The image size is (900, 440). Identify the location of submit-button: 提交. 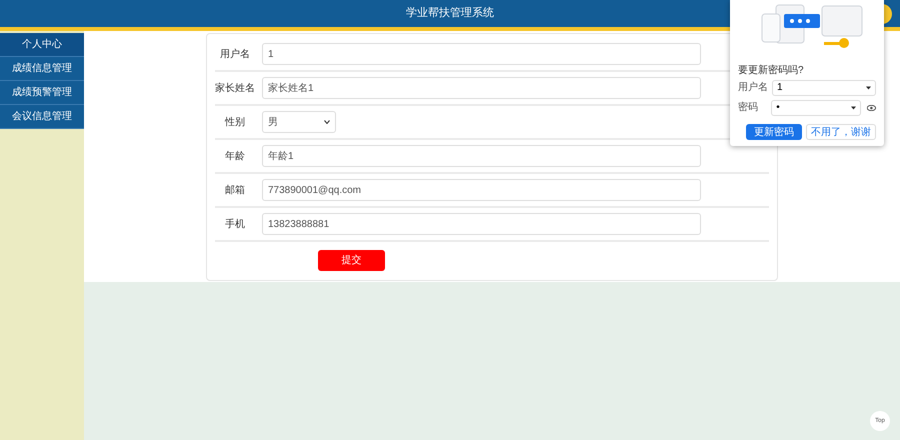
(351, 260).